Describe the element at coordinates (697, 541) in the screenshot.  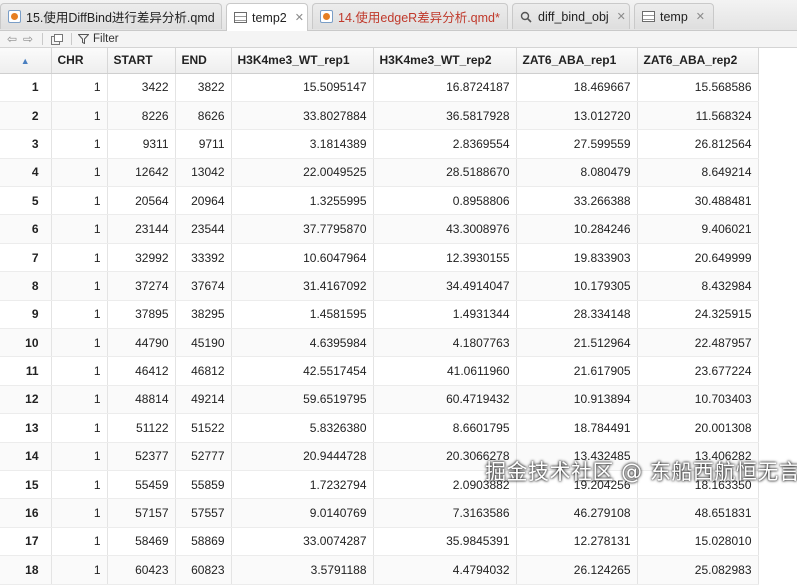
I see `table-cell: 15.028010` at that location.